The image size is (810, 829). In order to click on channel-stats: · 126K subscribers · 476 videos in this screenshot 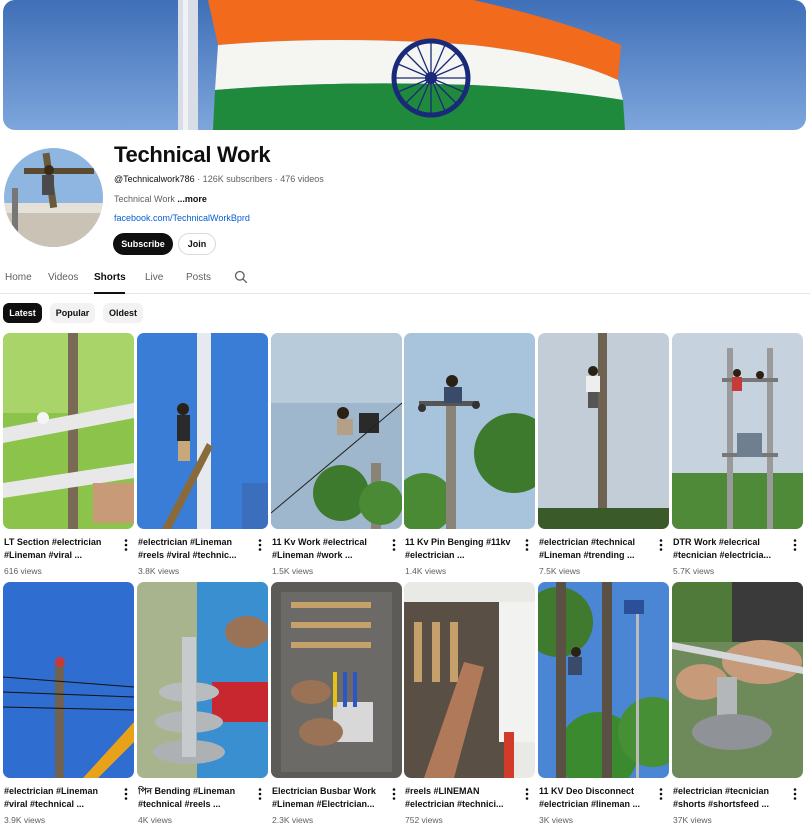, I will do `click(259, 179)`.